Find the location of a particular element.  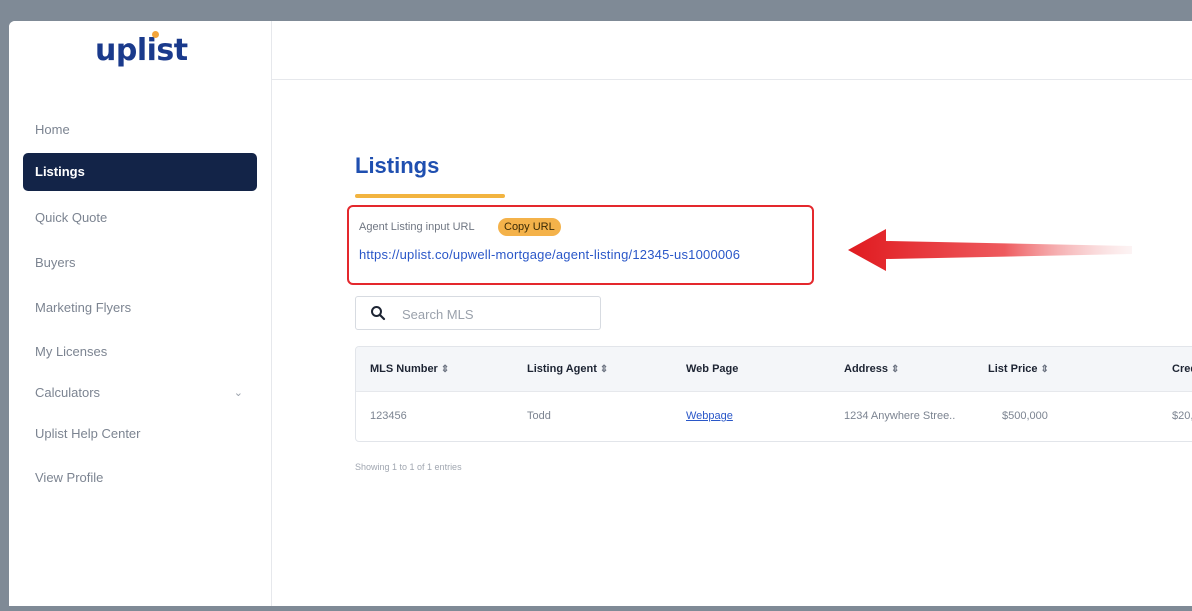

search-mls is located at coordinates (478, 313).